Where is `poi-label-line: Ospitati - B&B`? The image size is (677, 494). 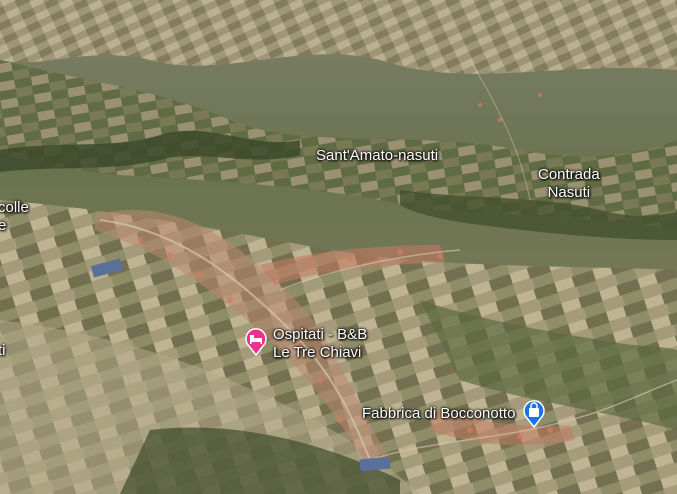 poi-label-line: Ospitati - B&B is located at coordinates (320, 334).